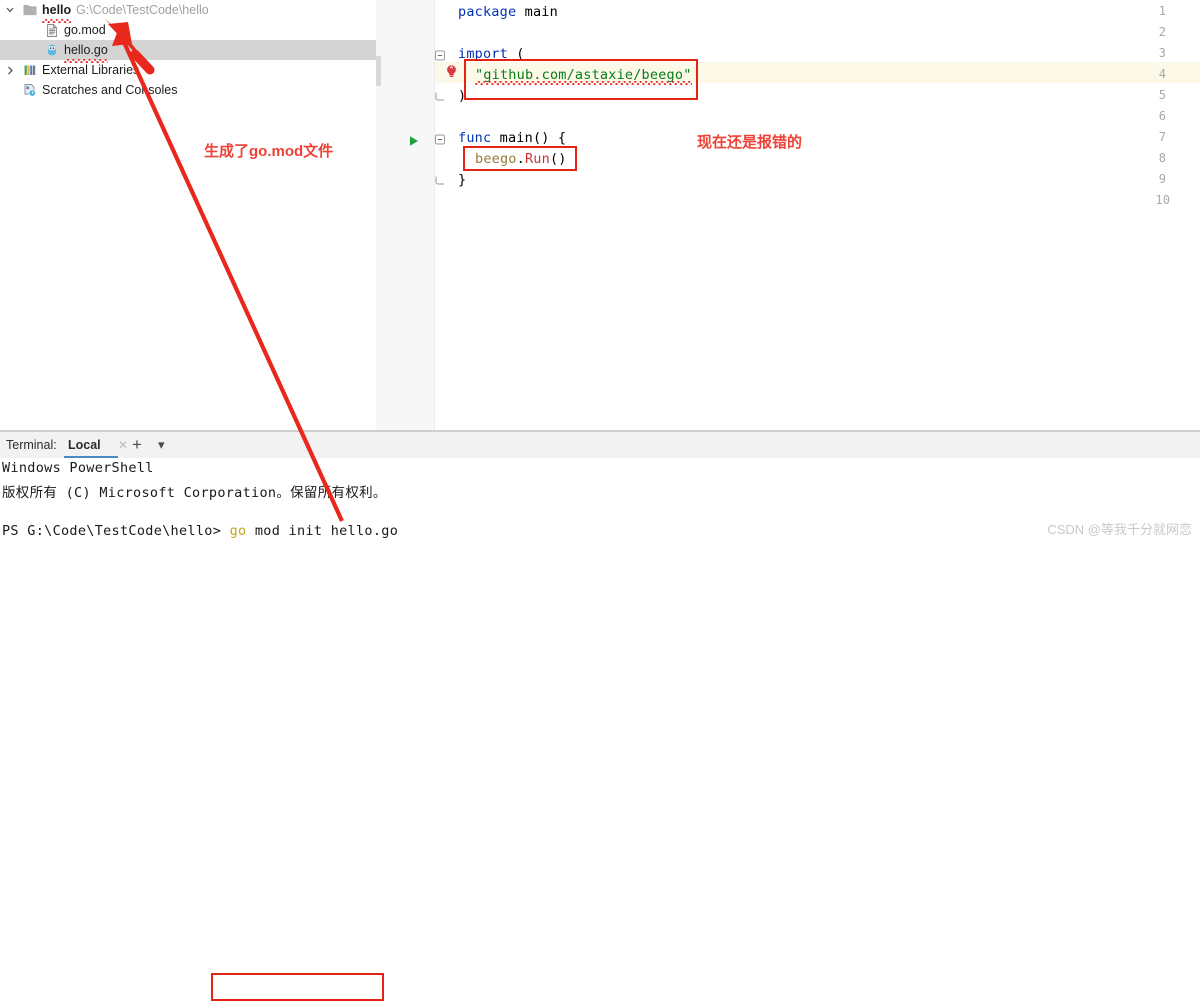 Image resolution: width=1200 pixels, height=1001 pixels. I want to click on libraries-icon, so click(30, 70).